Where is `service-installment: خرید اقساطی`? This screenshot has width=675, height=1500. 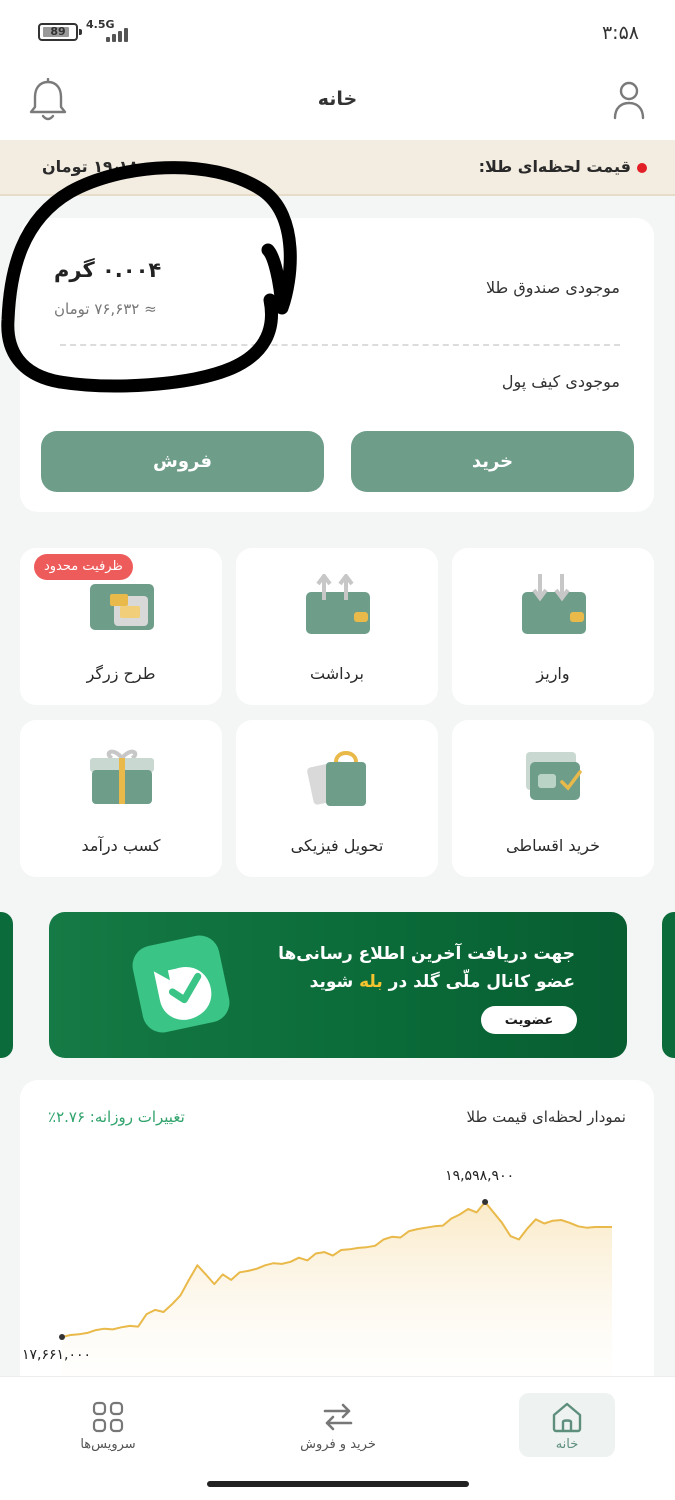
service-installment: خرید اقساطی is located at coordinates (553, 798).